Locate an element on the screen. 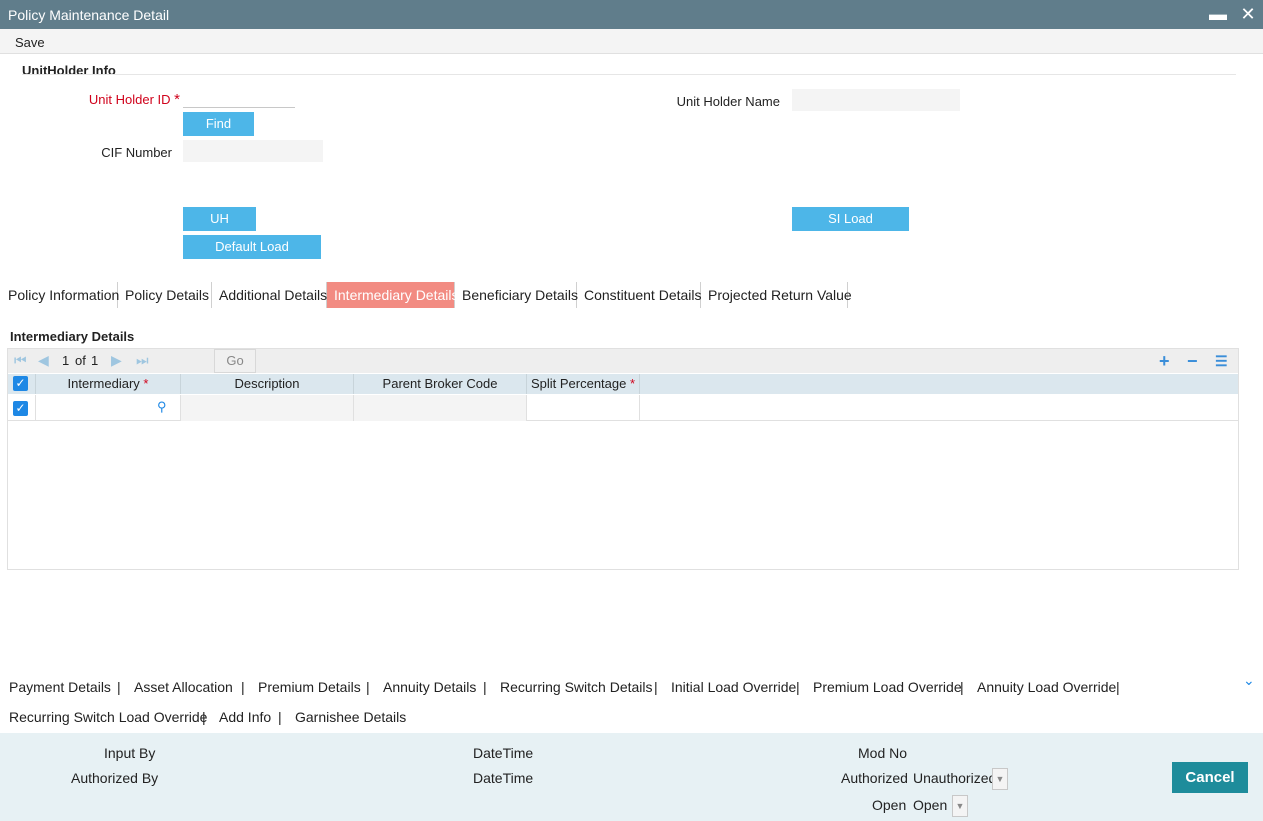 The width and height of the screenshot is (1263, 821). si-load-override-button: SI Load Override is located at coordinates (850, 228).